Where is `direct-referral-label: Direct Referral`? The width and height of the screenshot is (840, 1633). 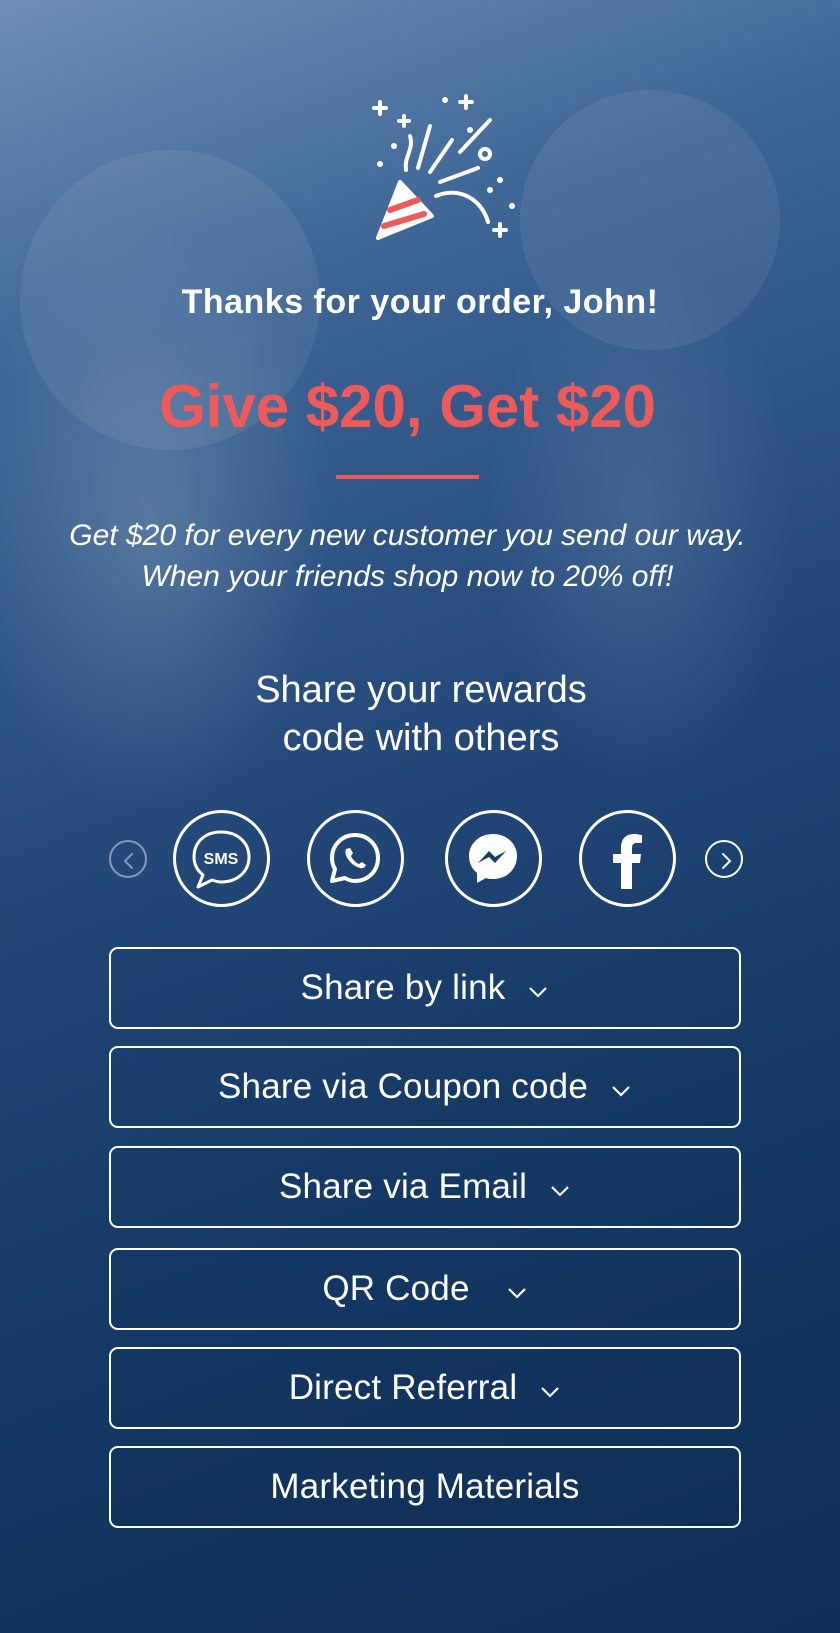
direct-referral-label: Direct Referral is located at coordinates (403, 1387).